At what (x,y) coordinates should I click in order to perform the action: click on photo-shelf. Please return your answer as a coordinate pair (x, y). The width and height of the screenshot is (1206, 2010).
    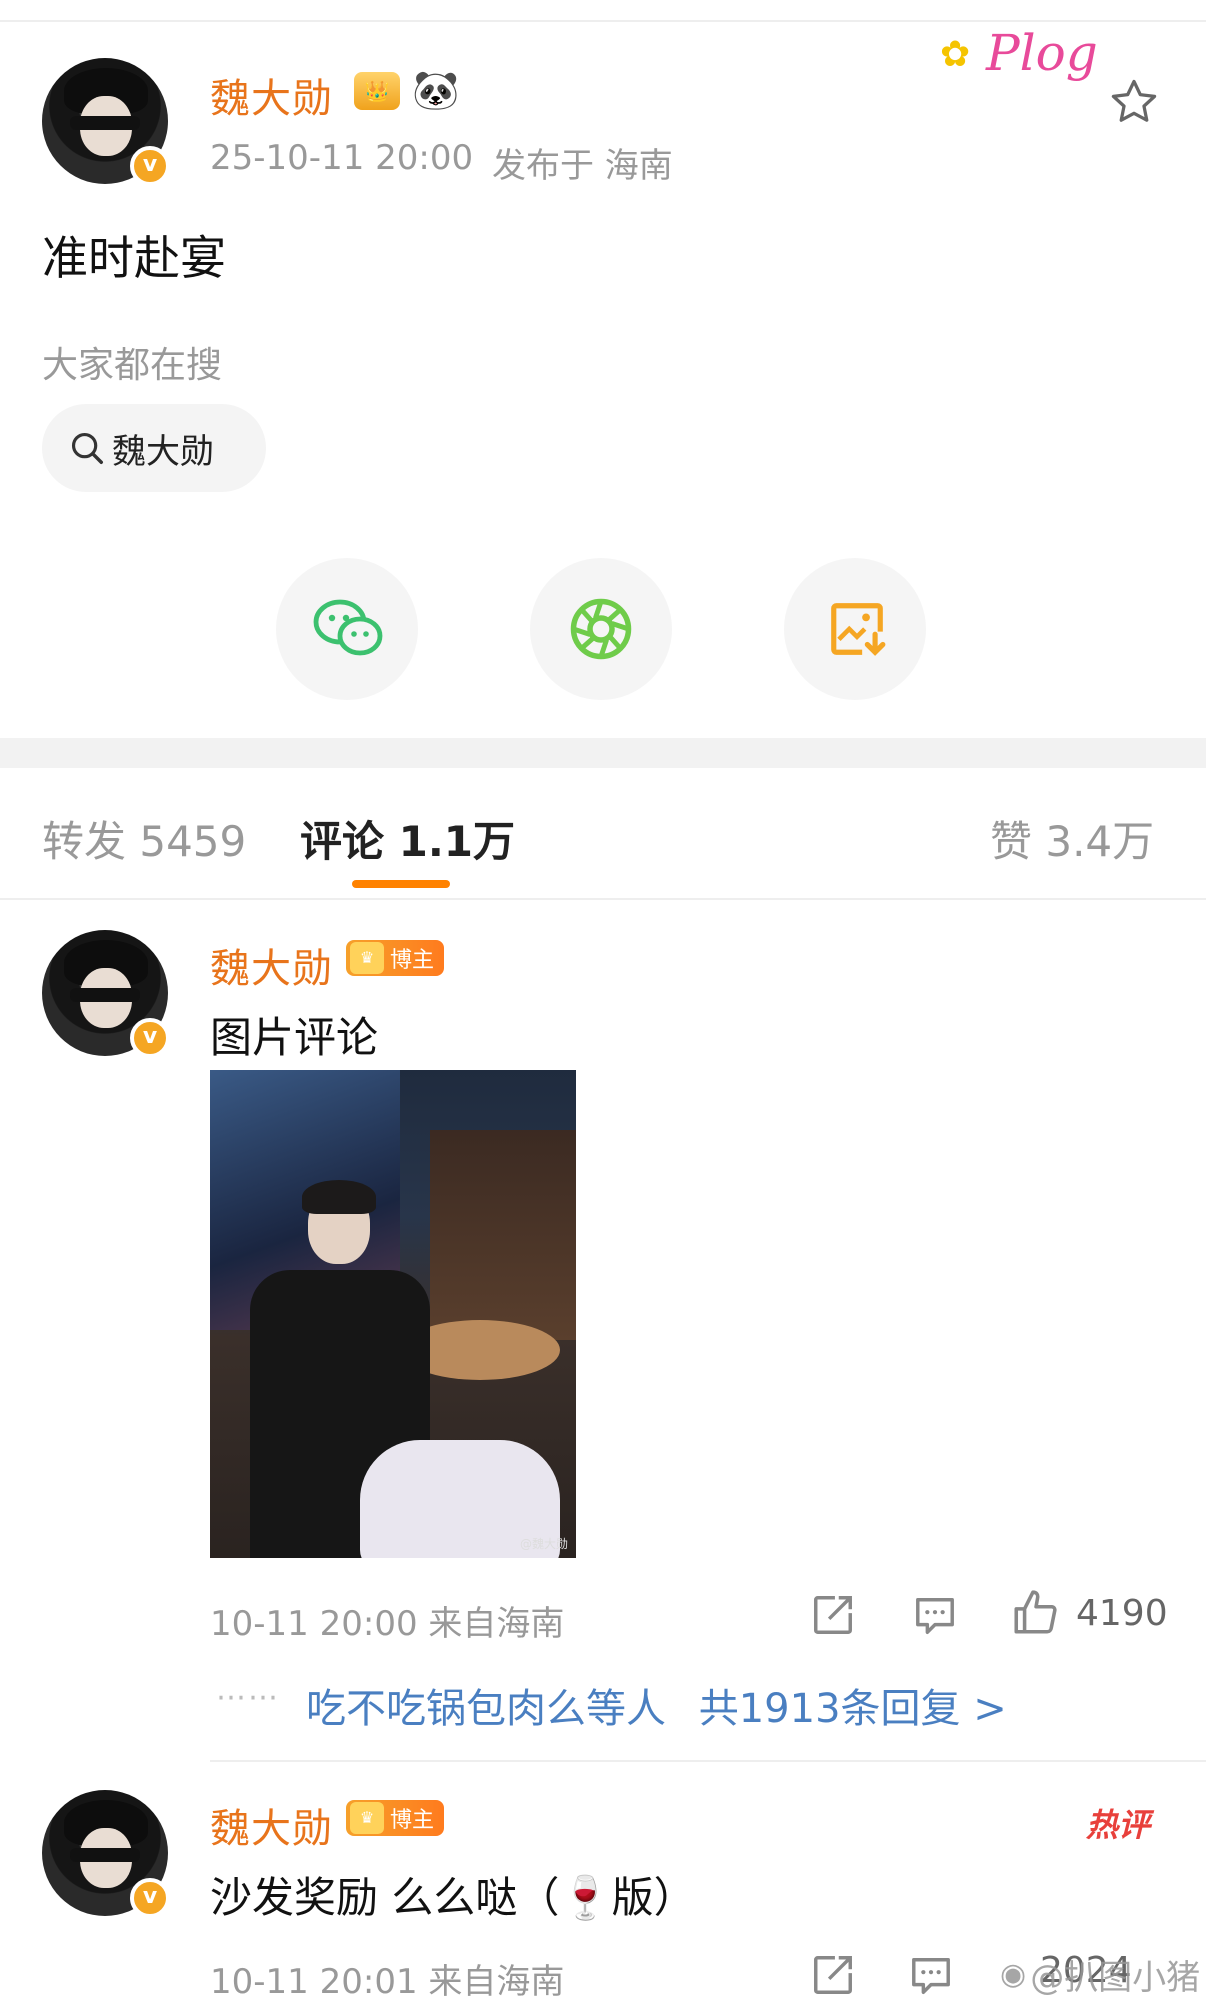
    Looking at the image, I should click on (503, 1235).